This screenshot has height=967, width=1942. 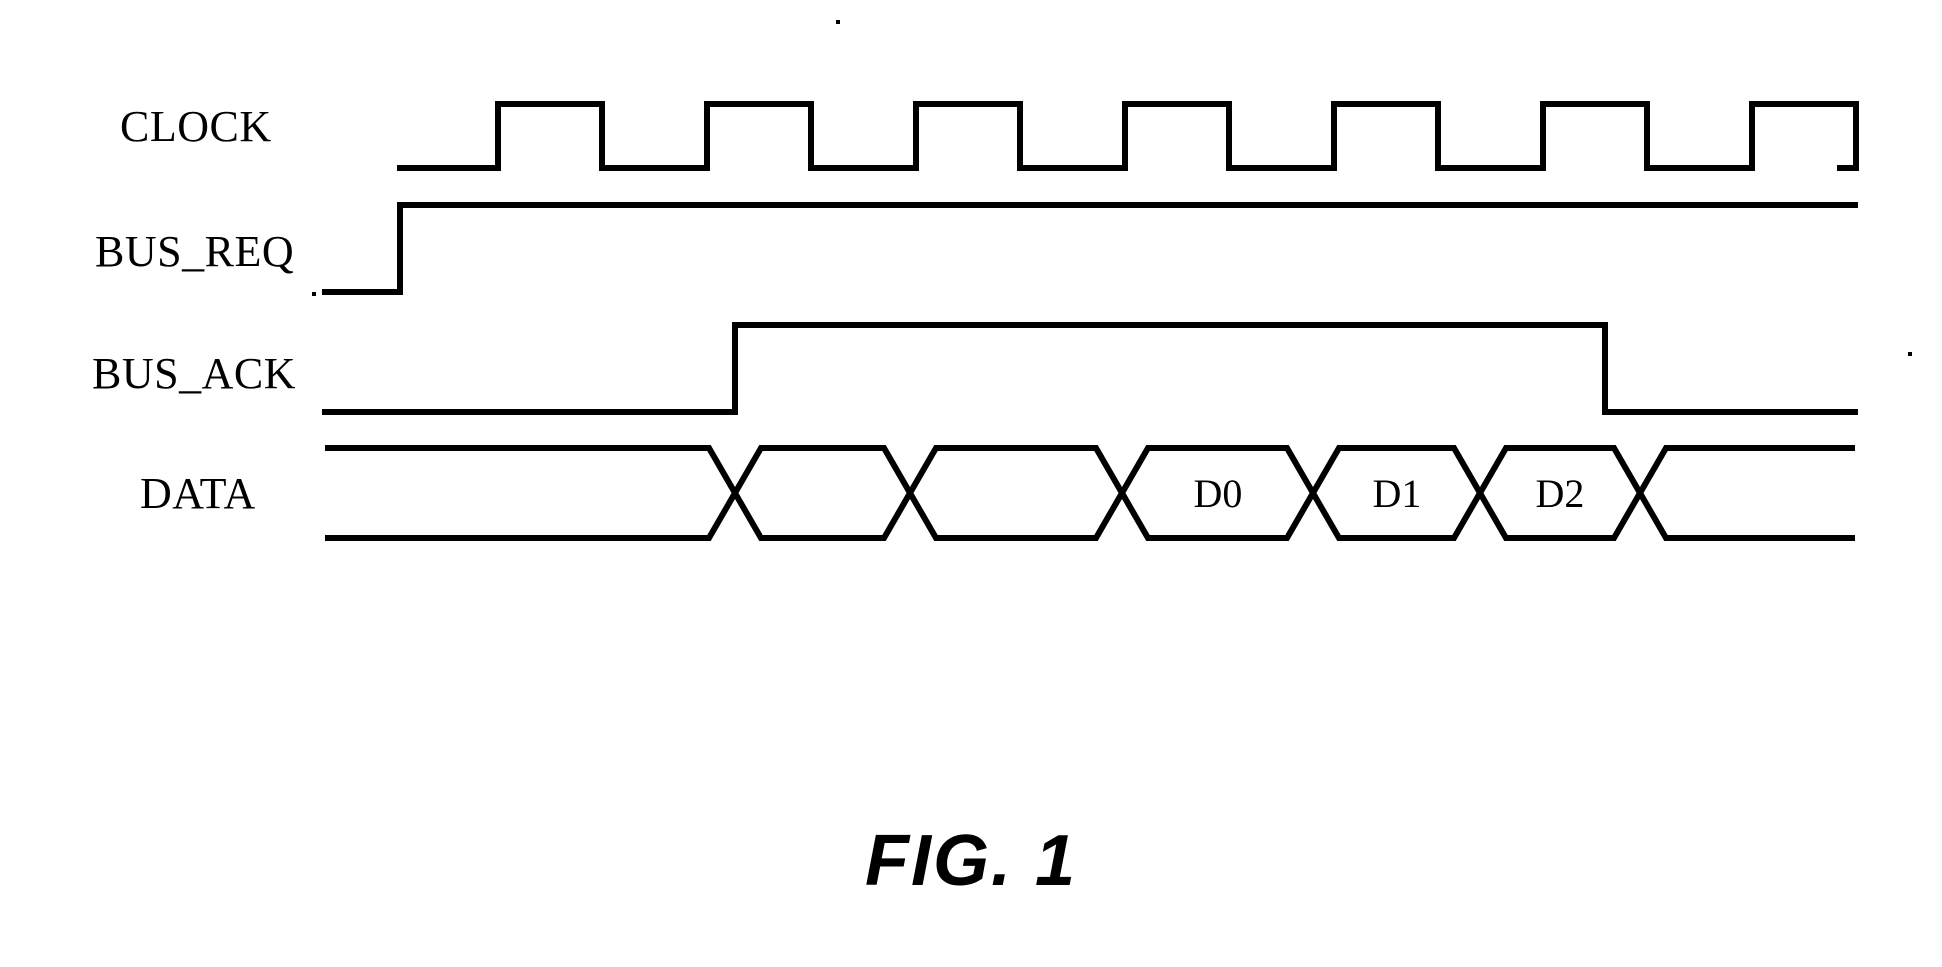 I want to click on data-bus-cell-label: D1, so click(x=1397, y=493).